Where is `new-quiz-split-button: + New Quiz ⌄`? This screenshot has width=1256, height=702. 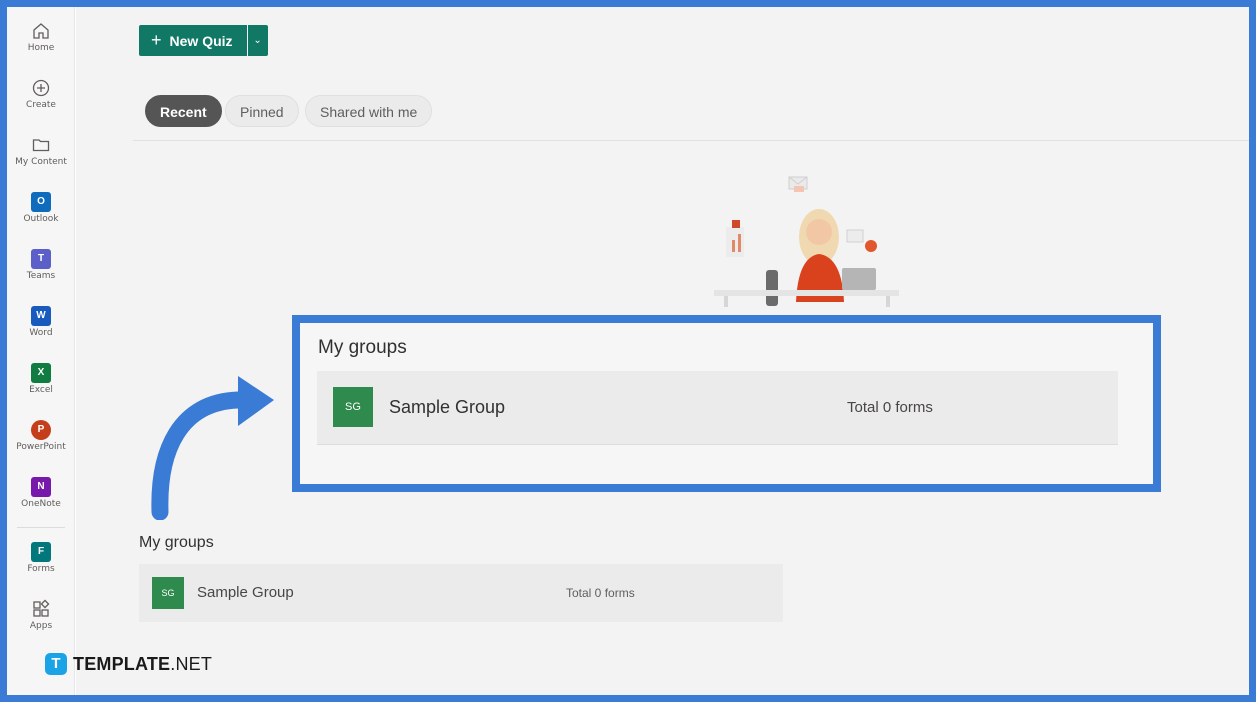 new-quiz-split-button: + New Quiz ⌄ is located at coordinates (203, 40).